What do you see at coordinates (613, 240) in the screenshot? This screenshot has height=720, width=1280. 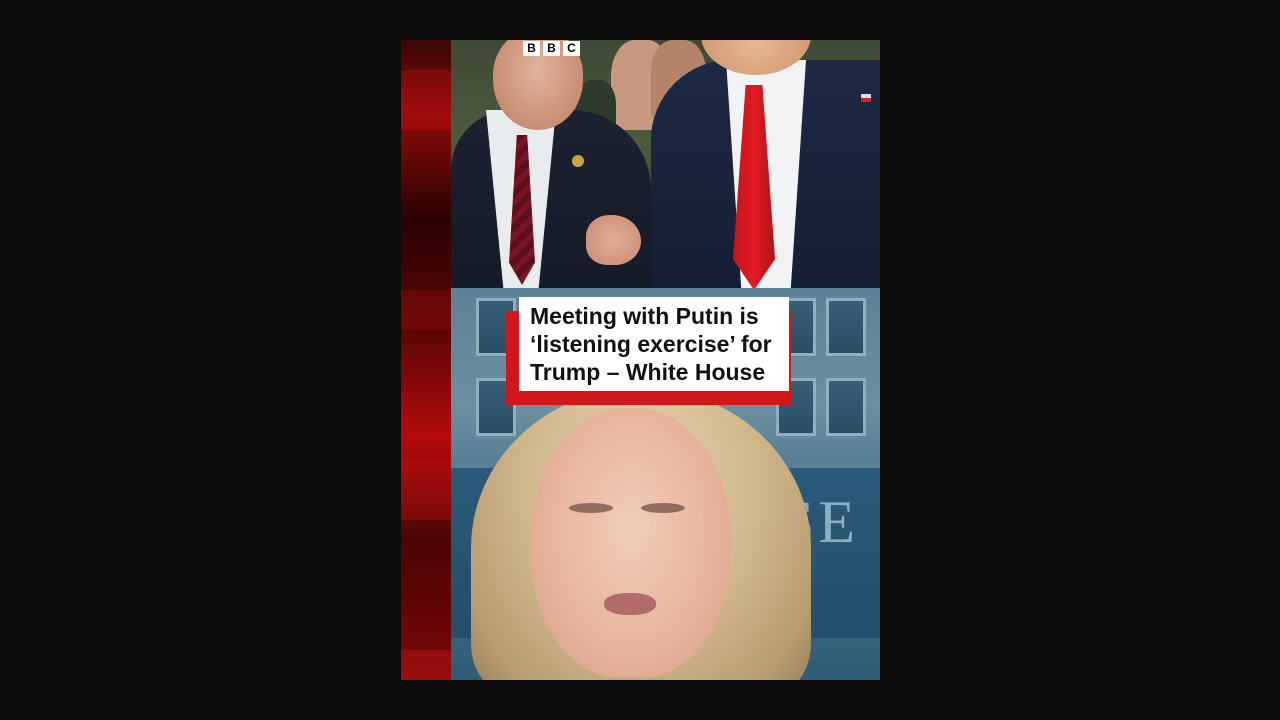 I see `pointing-hand` at bounding box center [613, 240].